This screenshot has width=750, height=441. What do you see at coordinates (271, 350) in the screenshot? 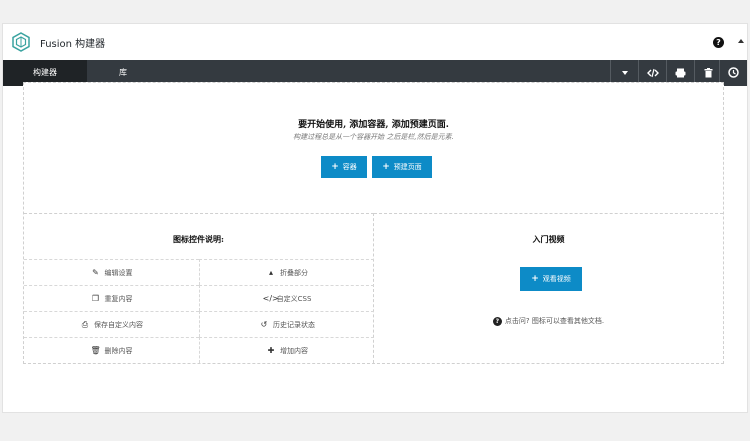
I see `plus-icon: ✚` at bounding box center [271, 350].